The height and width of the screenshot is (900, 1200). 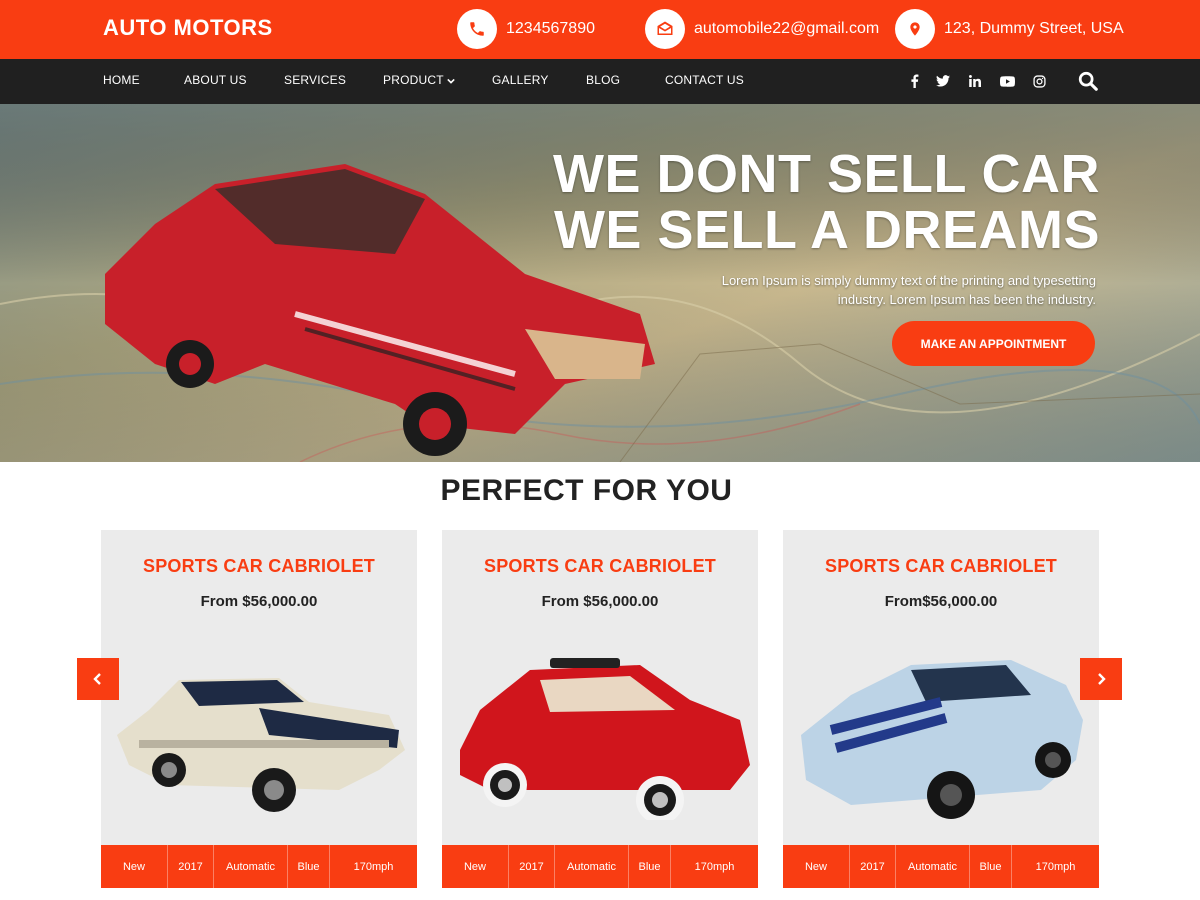 I want to click on map-pin-icon, so click(x=915, y=29).